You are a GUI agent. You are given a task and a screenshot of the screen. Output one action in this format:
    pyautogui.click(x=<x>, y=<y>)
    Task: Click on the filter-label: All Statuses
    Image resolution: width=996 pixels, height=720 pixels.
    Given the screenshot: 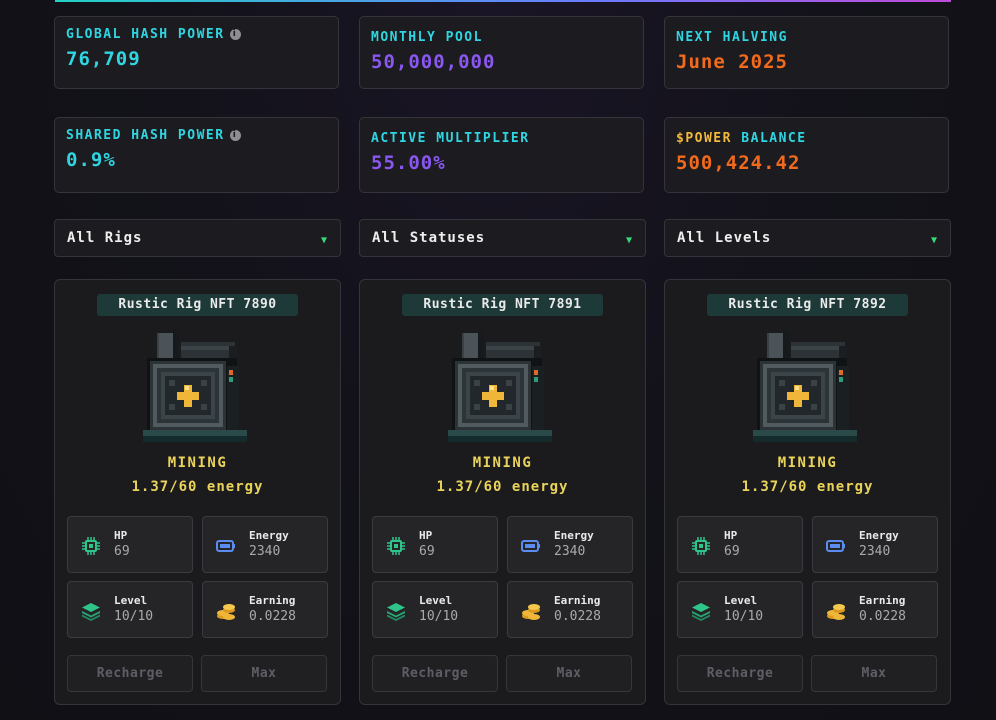 What is the action you would take?
    pyautogui.click(x=429, y=238)
    